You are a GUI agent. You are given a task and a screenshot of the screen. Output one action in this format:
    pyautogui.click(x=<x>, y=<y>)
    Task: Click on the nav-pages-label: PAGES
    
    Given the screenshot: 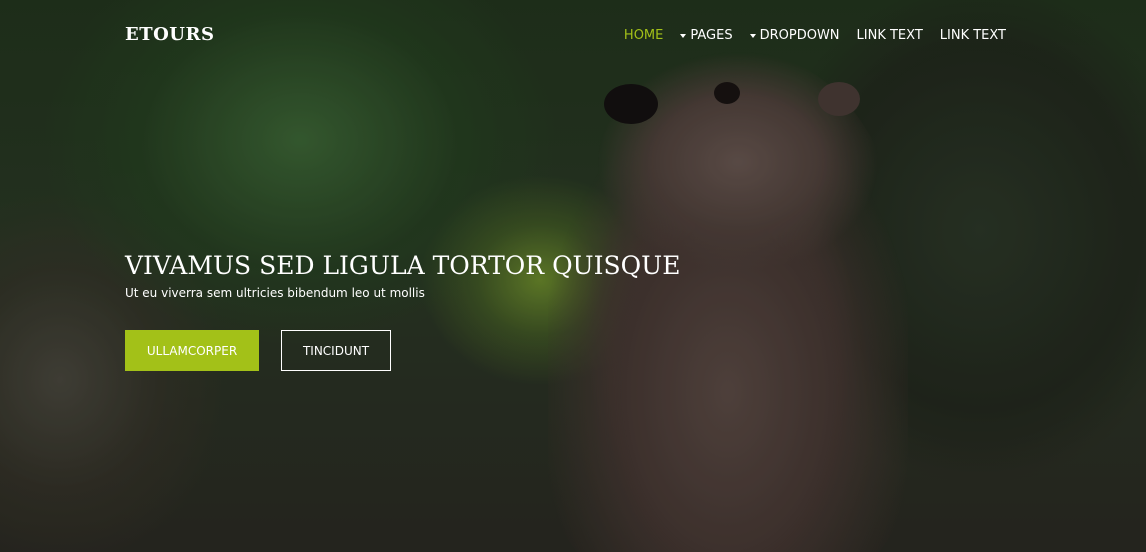 What is the action you would take?
    pyautogui.click(x=711, y=35)
    